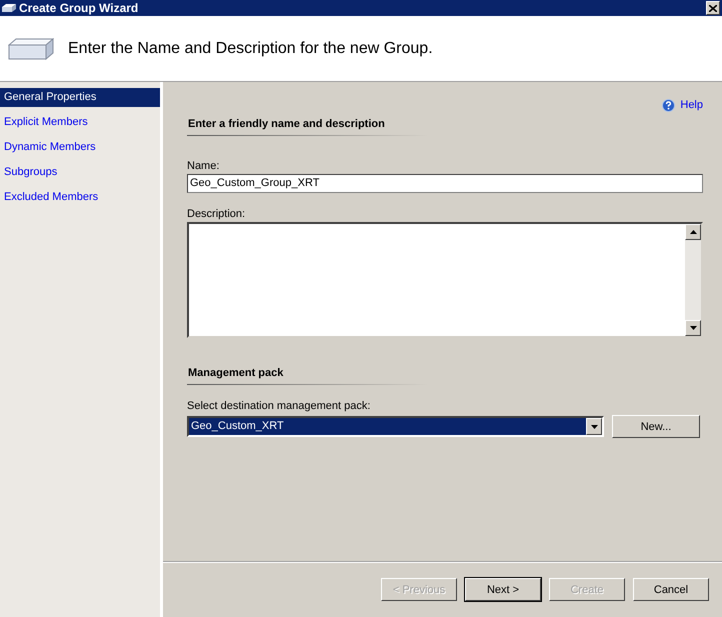 The height and width of the screenshot is (617, 722). What do you see at coordinates (307, 125) in the screenshot?
I see `section-heading: Enter a friendly name and description` at bounding box center [307, 125].